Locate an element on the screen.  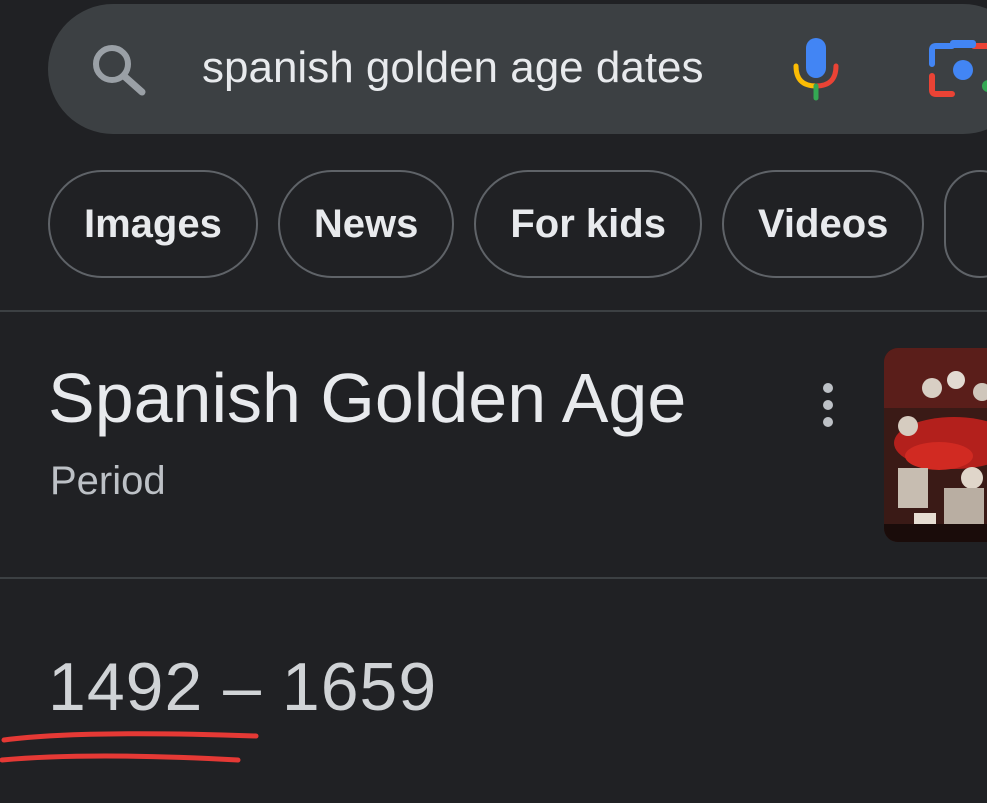
date-range: 1492 – 1659 is located at coordinates (243, 687).